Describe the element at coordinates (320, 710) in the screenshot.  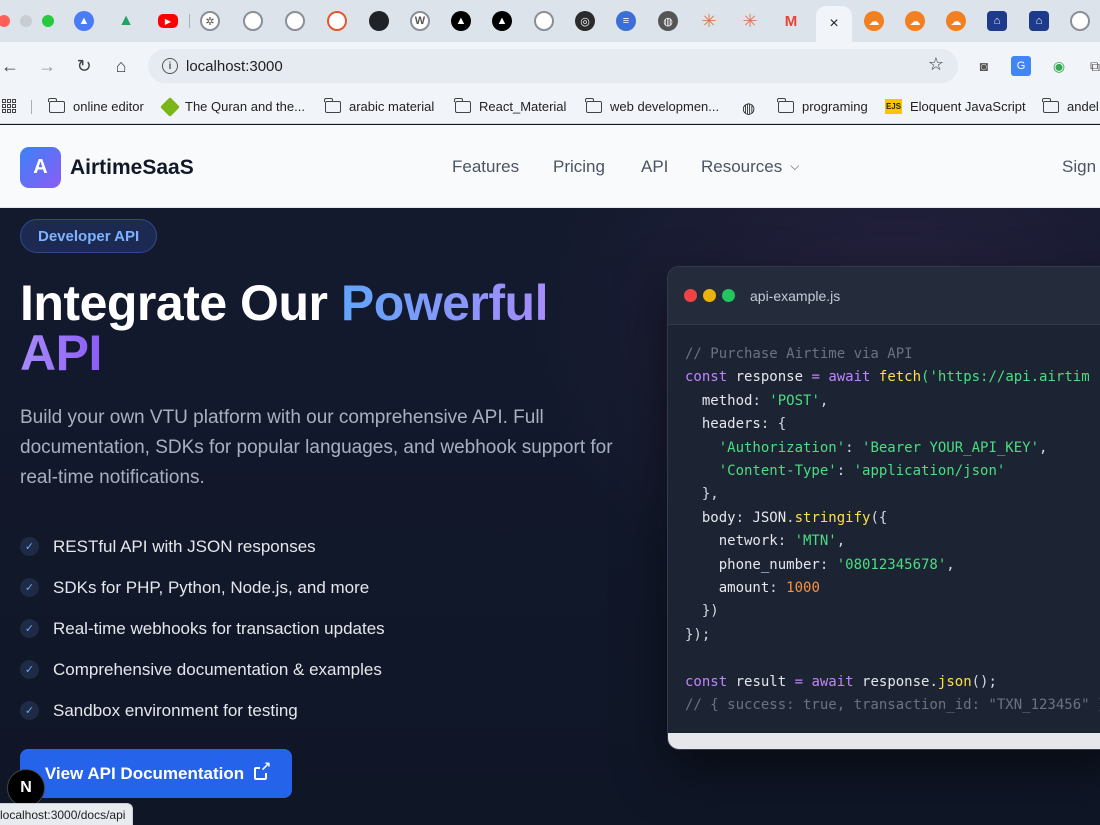
I see `feature-item: ✓ Sandbox environment for testing` at that location.